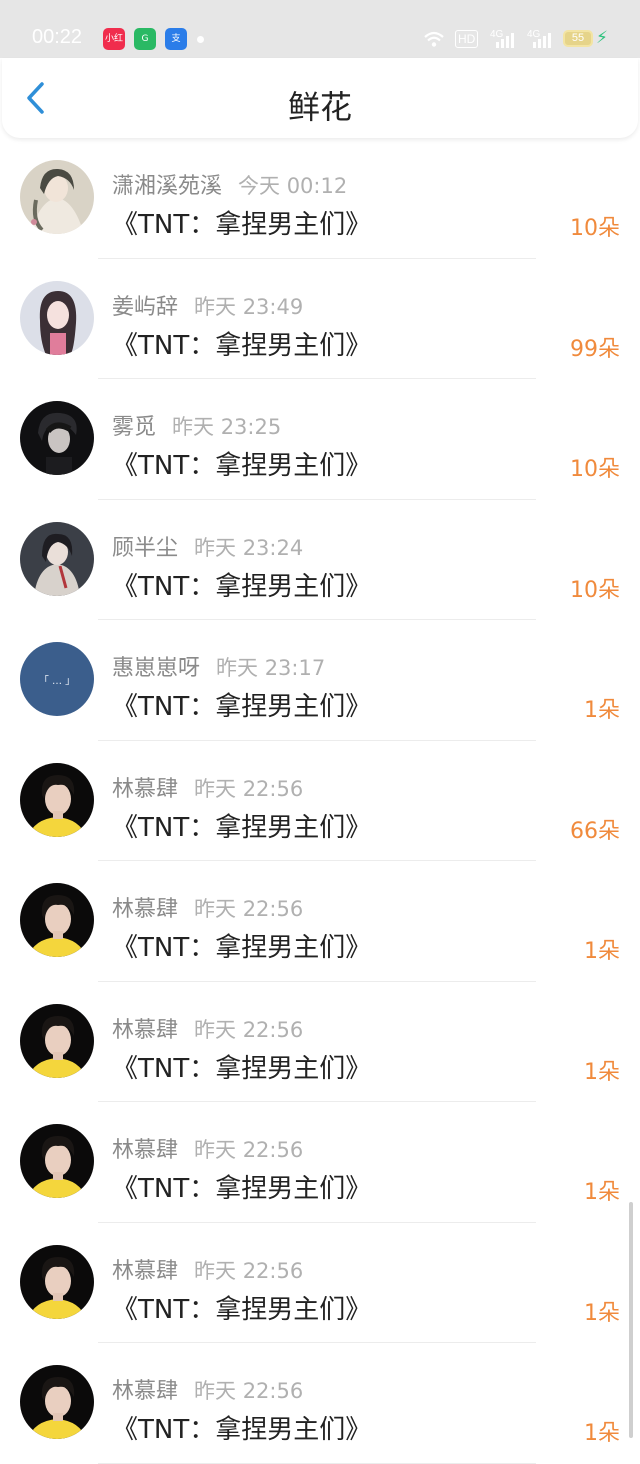 Image resolution: width=640 pixels, height=1464 pixels. I want to click on flower-count: 66朵, so click(595, 831).